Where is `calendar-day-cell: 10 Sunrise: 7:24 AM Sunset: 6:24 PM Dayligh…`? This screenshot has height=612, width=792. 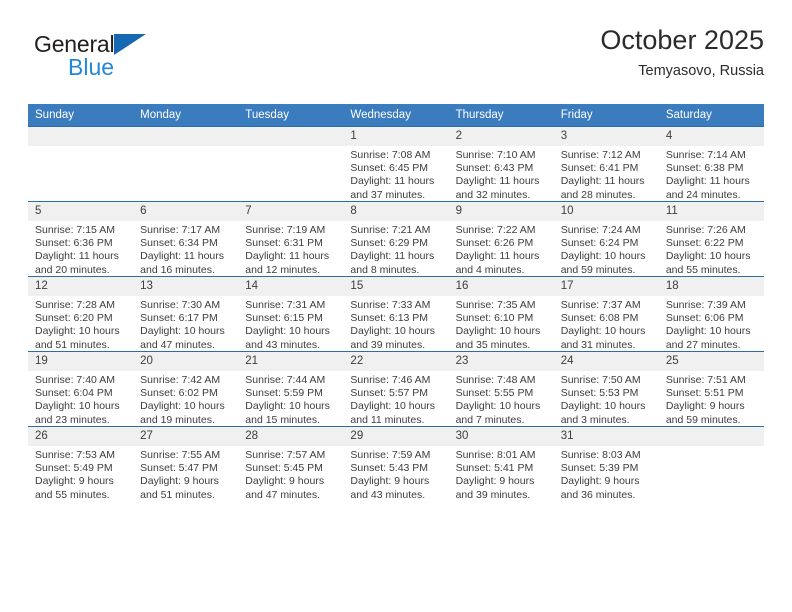 calendar-day-cell: 10 Sunrise: 7:24 AM Sunset: 6:24 PM Dayligh… is located at coordinates (606, 239).